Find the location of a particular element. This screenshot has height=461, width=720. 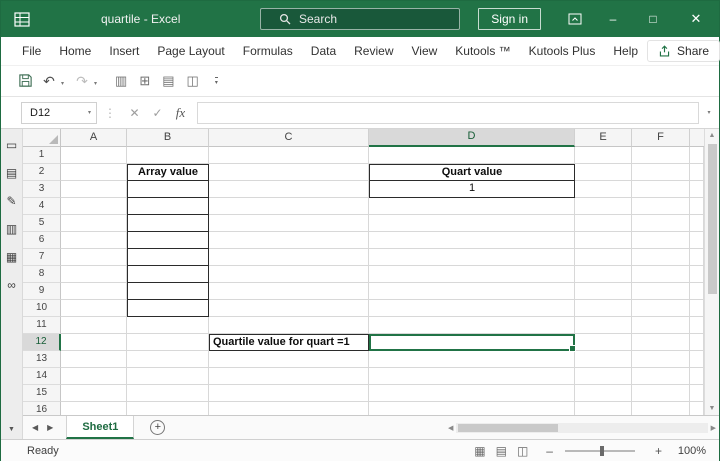

cell-A12 is located at coordinates (94, 342).